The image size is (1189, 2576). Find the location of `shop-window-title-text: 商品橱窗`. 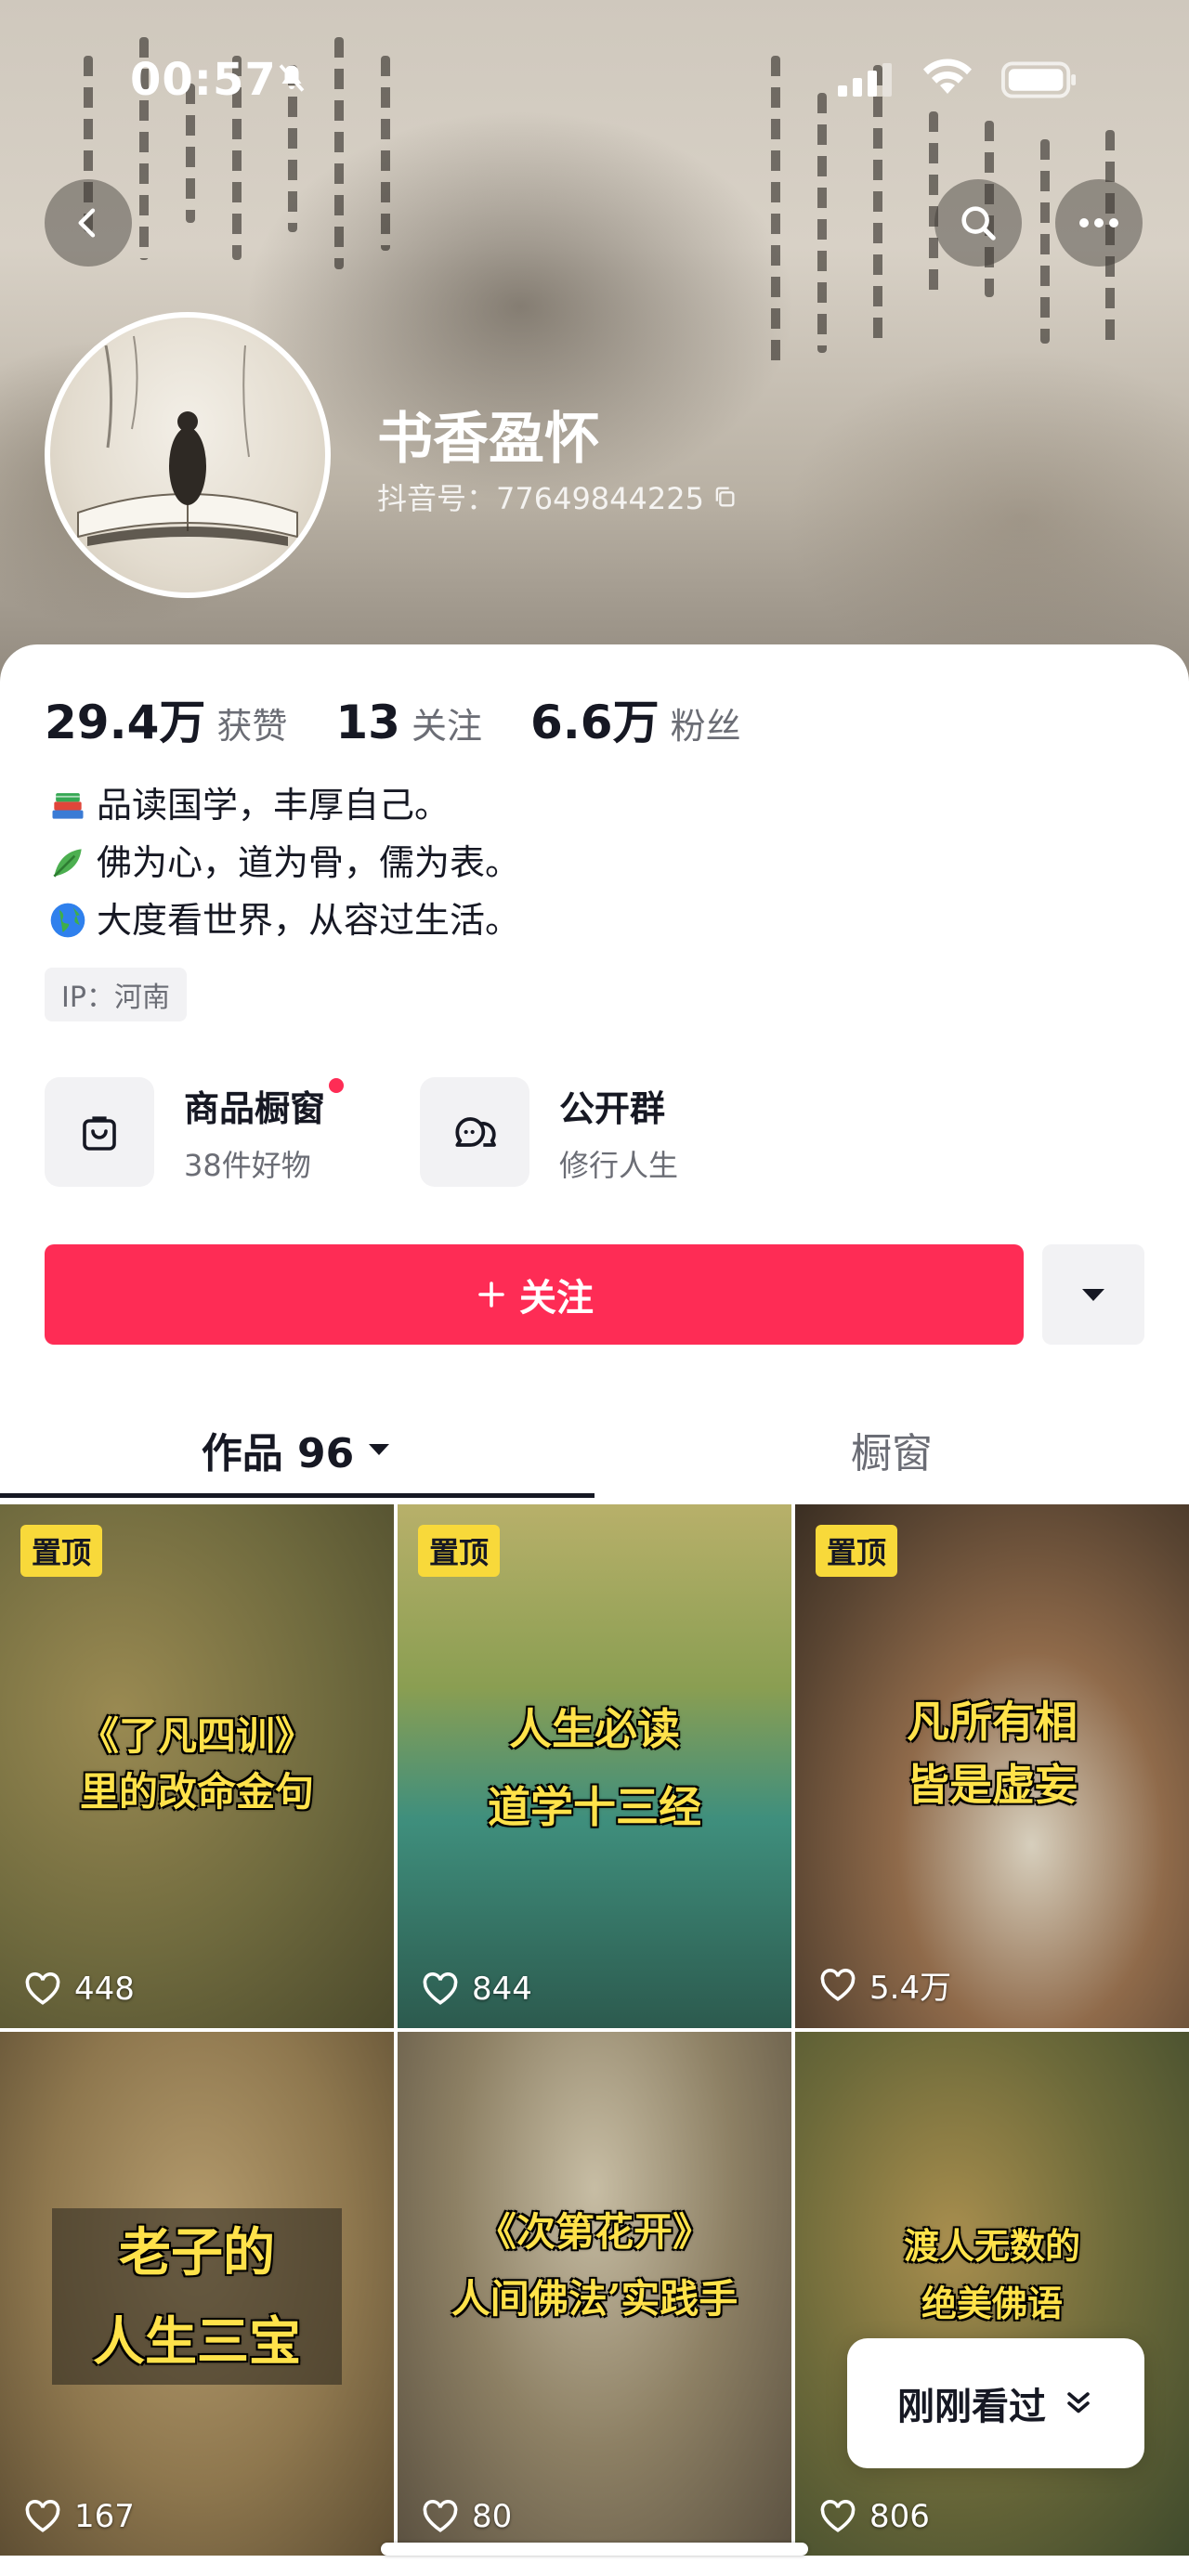

shop-window-title-text: 商品橱窗 is located at coordinates (255, 1108).